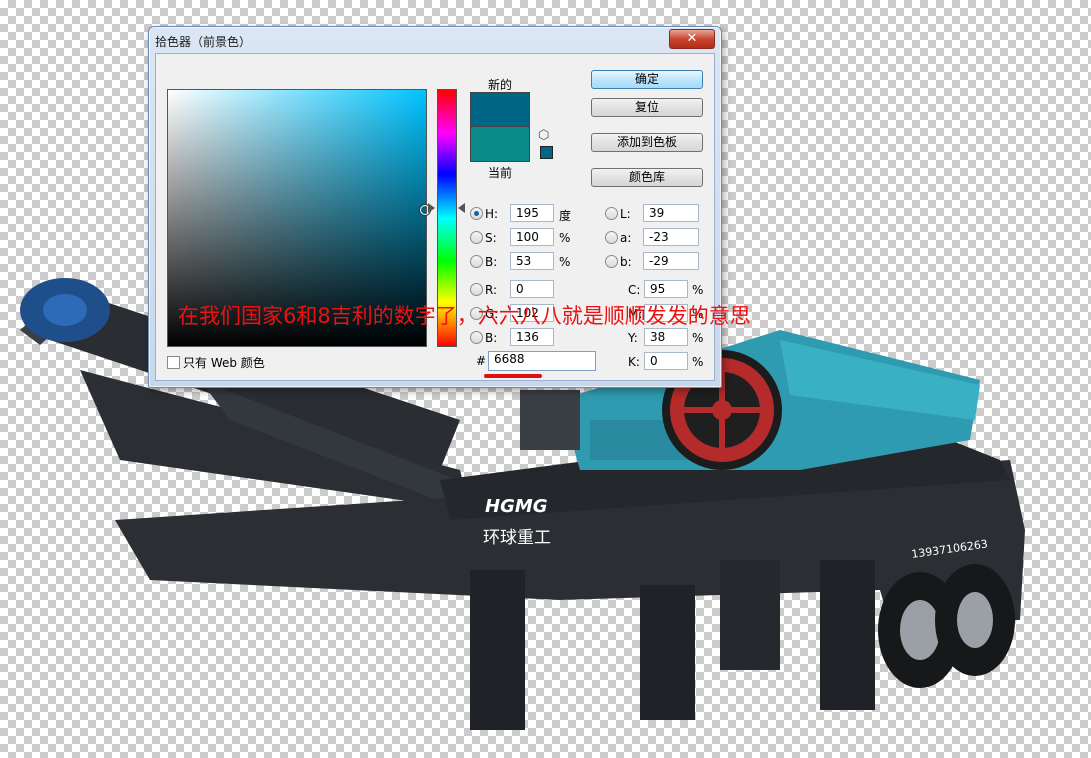  Describe the element at coordinates (532, 237) in the screenshot. I see `s-input: 100` at that location.